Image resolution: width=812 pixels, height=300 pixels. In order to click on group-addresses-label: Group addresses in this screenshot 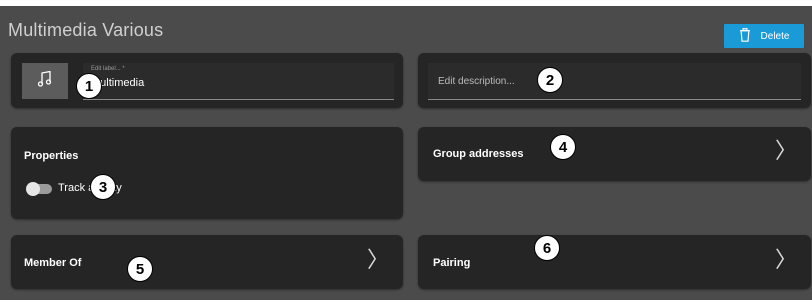, I will do `click(478, 154)`.